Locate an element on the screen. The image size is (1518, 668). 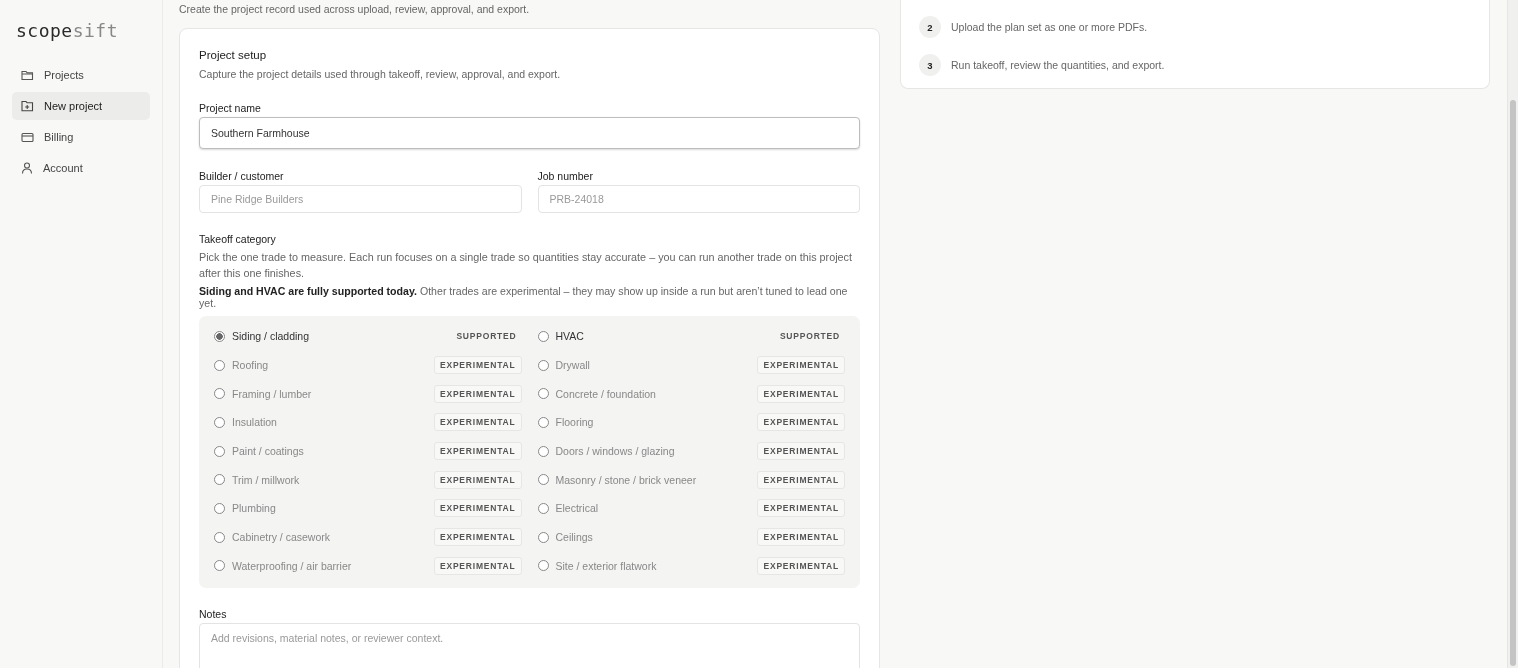
sidebar-item: New project is located at coordinates (81, 106).